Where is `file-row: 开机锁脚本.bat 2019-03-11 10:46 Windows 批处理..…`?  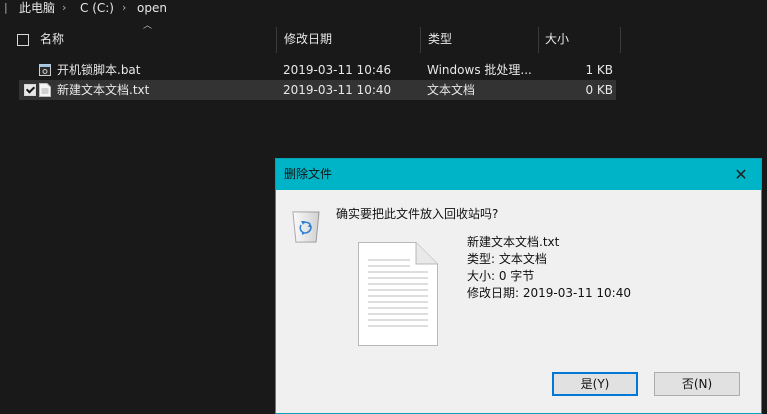
file-row: 开机锁脚本.bat 2019-03-11 10:46 Windows 批处理..… is located at coordinates (317, 70).